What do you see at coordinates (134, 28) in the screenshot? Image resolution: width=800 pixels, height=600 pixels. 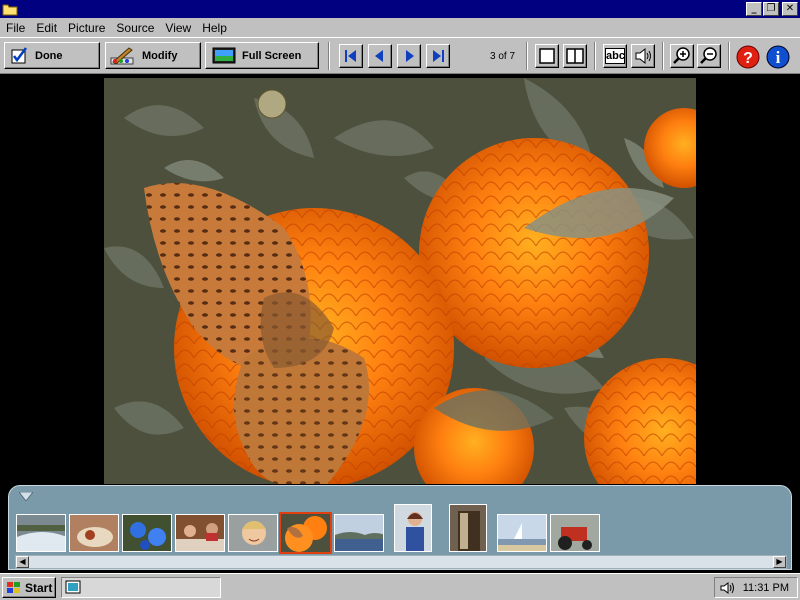 I see `menu-source: Source` at bounding box center [134, 28].